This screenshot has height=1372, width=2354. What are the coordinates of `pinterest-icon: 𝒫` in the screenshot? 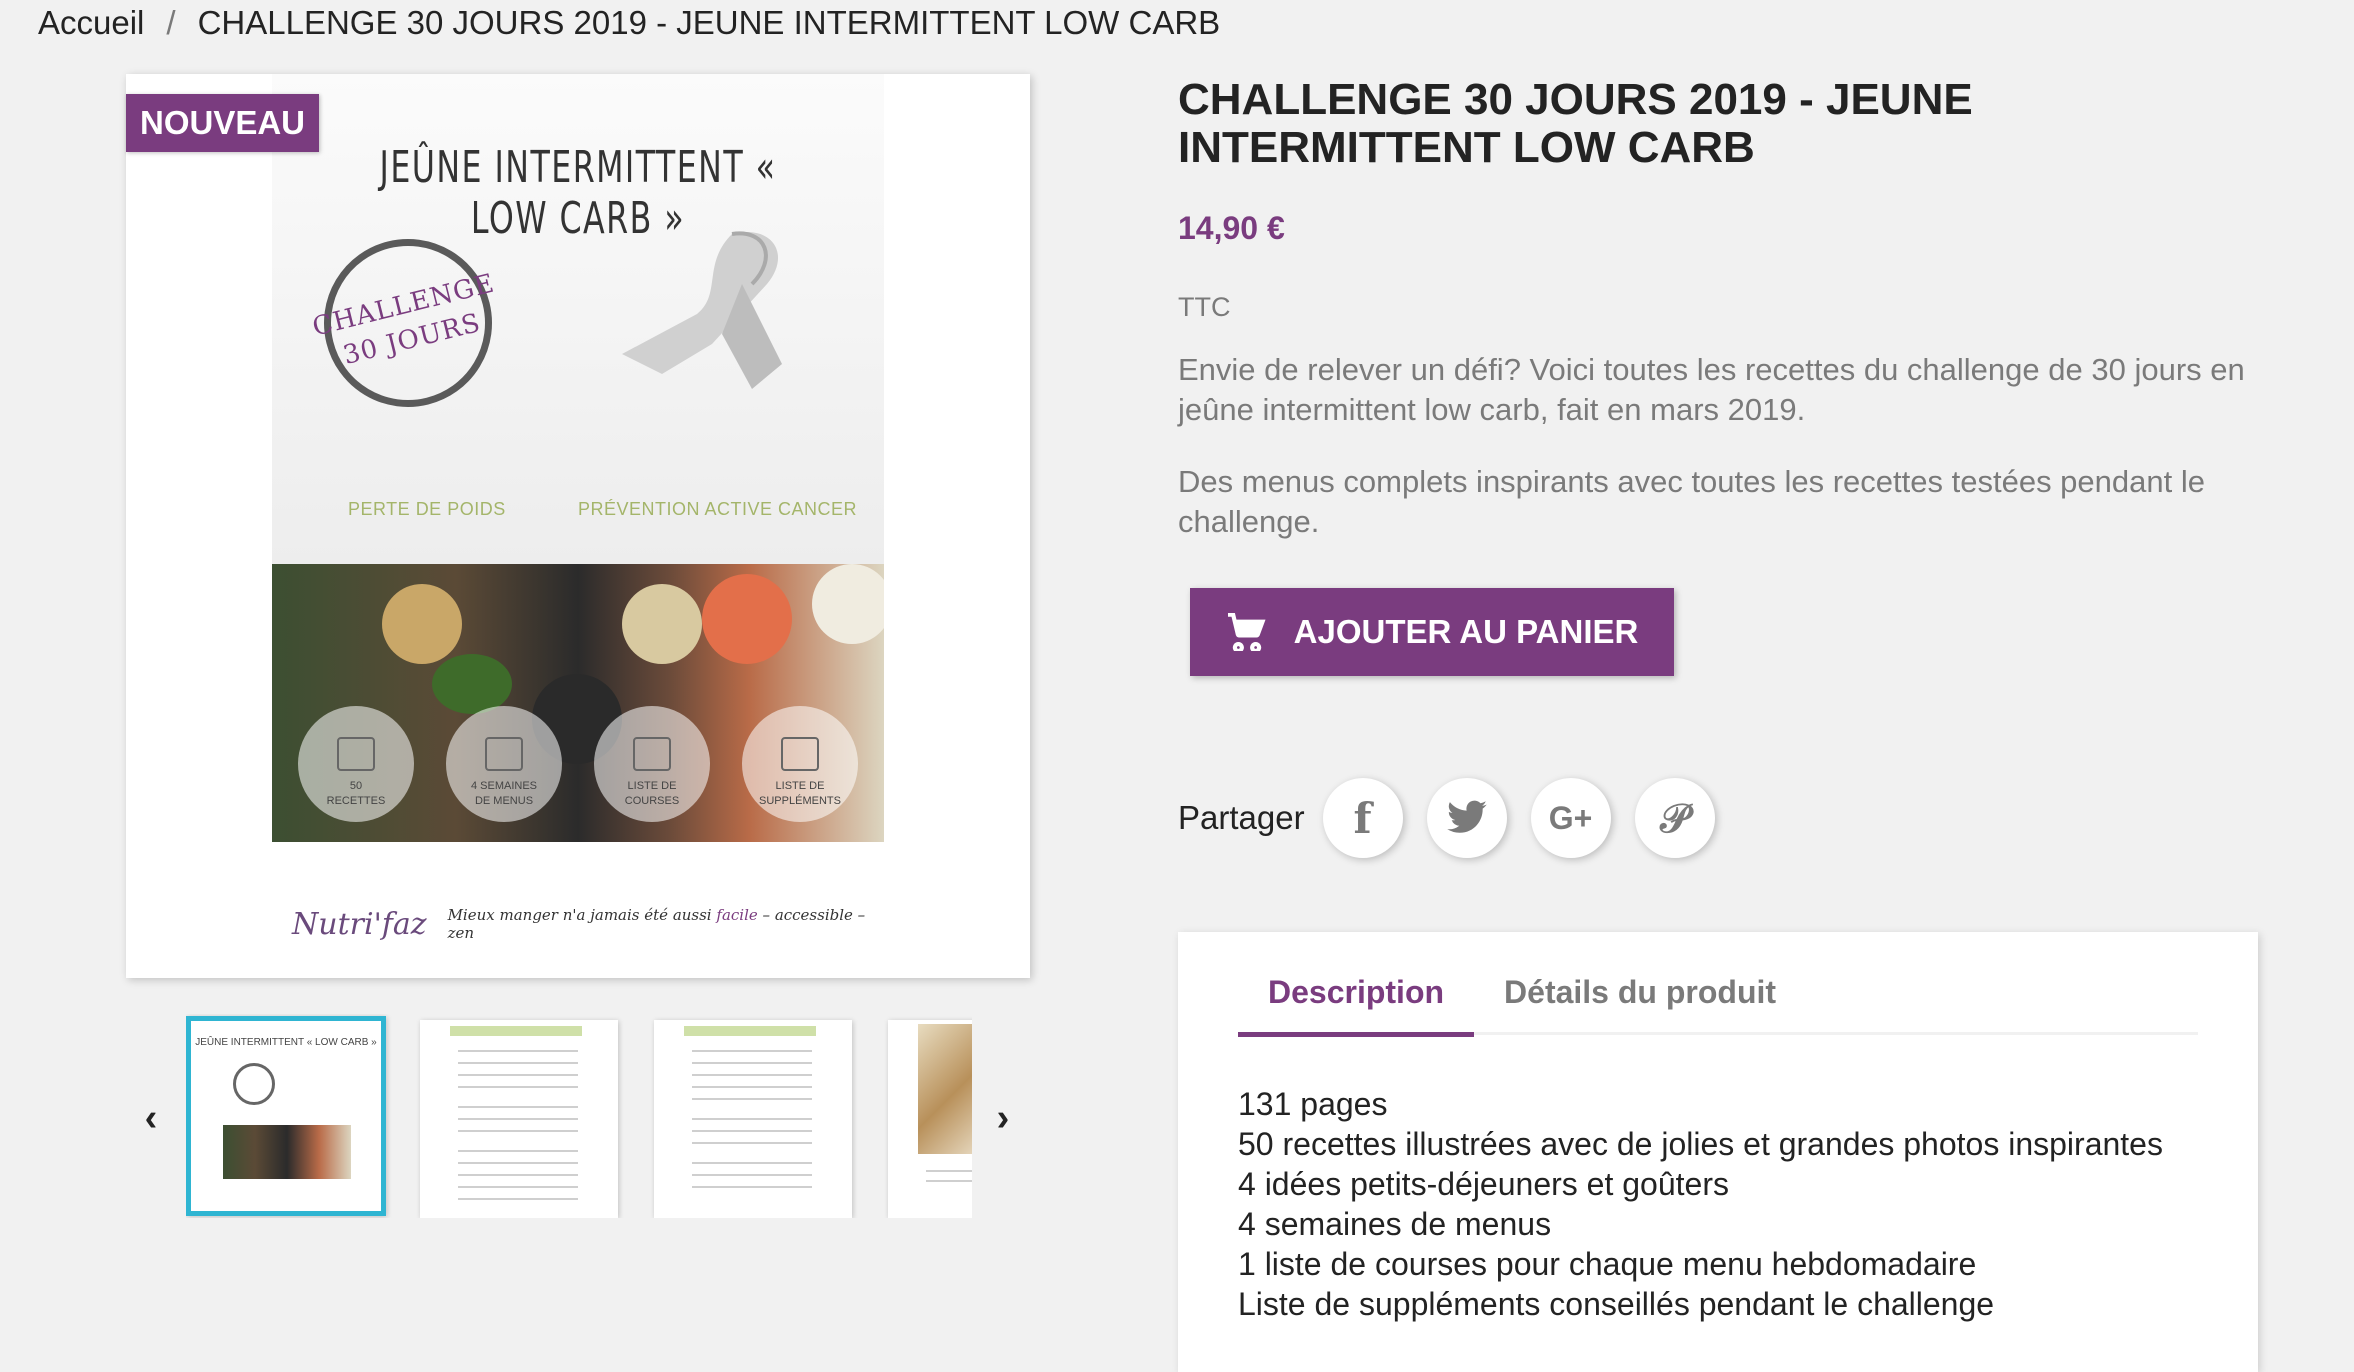 It's located at (1674, 818).